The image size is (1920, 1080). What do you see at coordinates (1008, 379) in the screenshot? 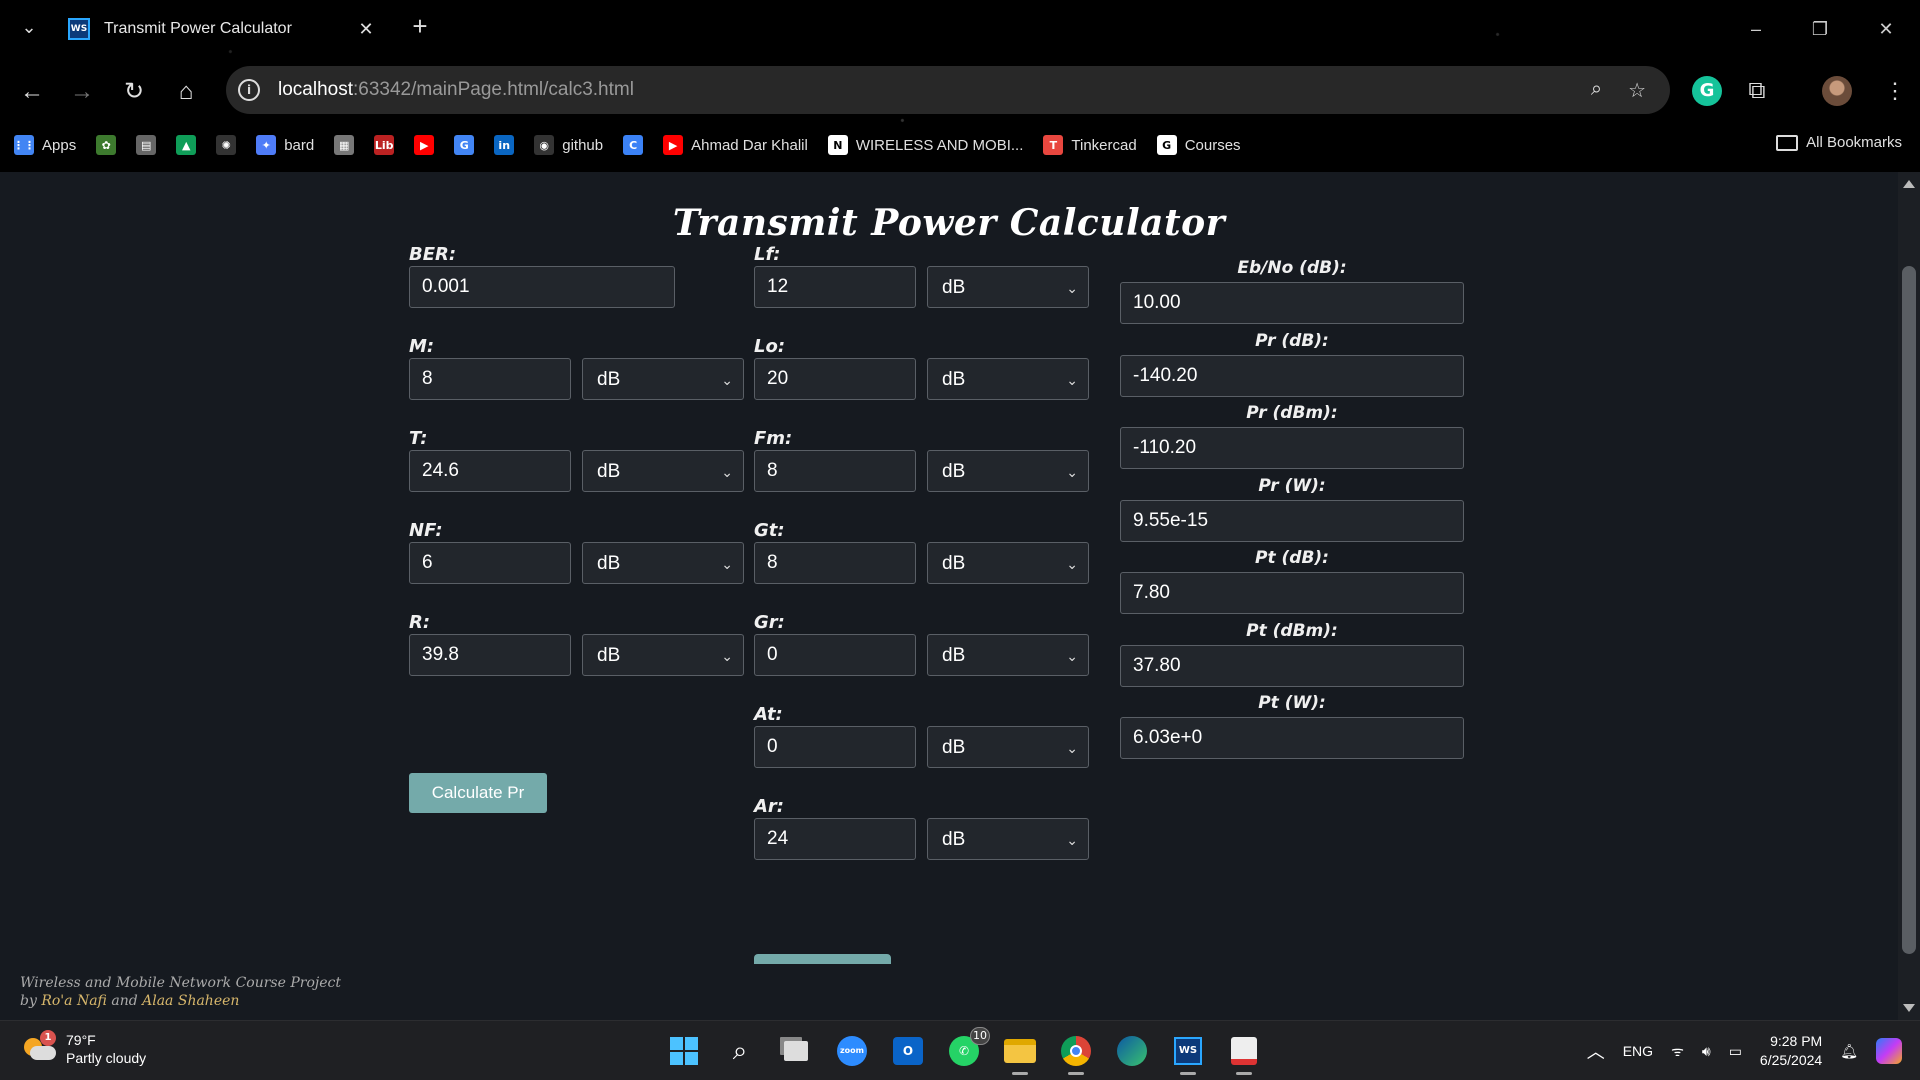
I see `unit-select-lo: dB ⌄` at bounding box center [1008, 379].